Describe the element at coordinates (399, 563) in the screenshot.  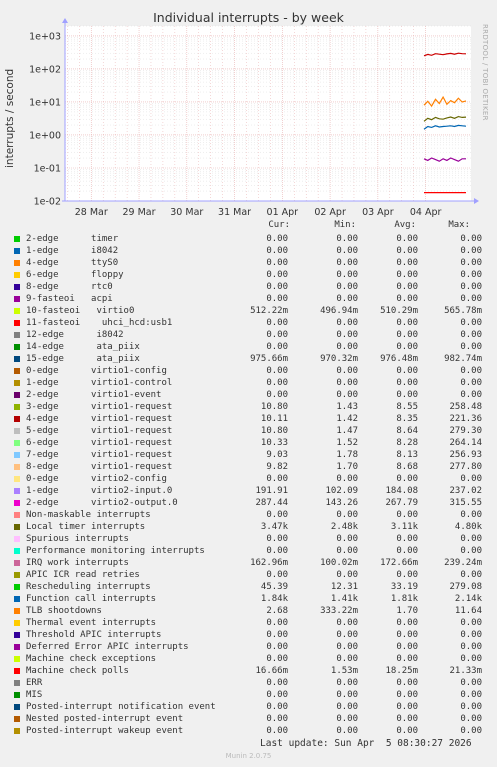
I see `legend-avg: 172.66m` at that location.